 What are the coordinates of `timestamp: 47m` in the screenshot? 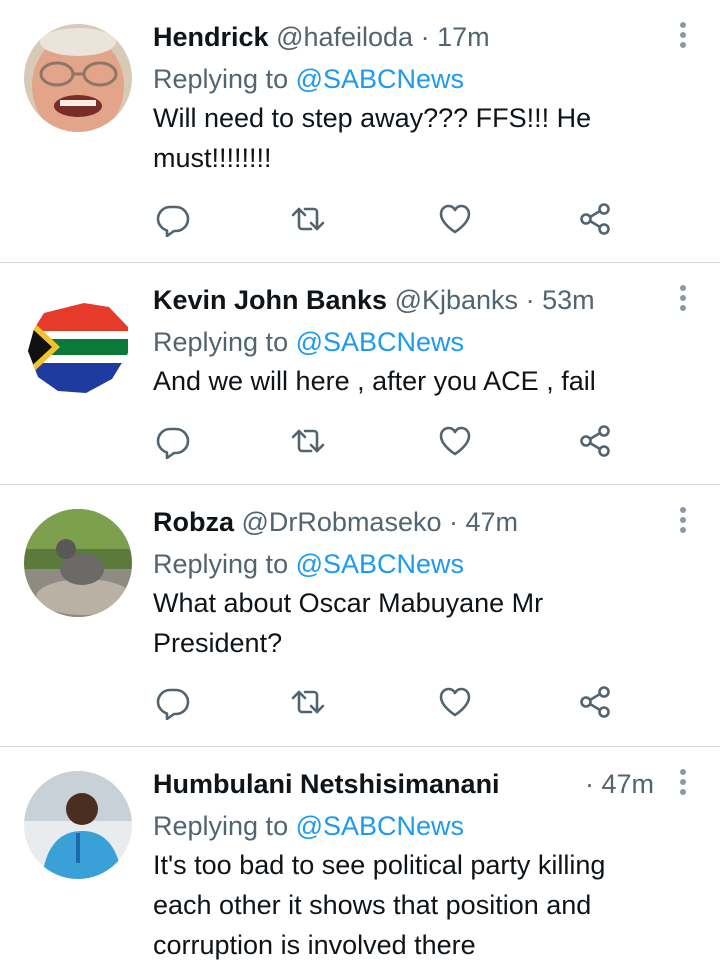 It's located at (492, 522).